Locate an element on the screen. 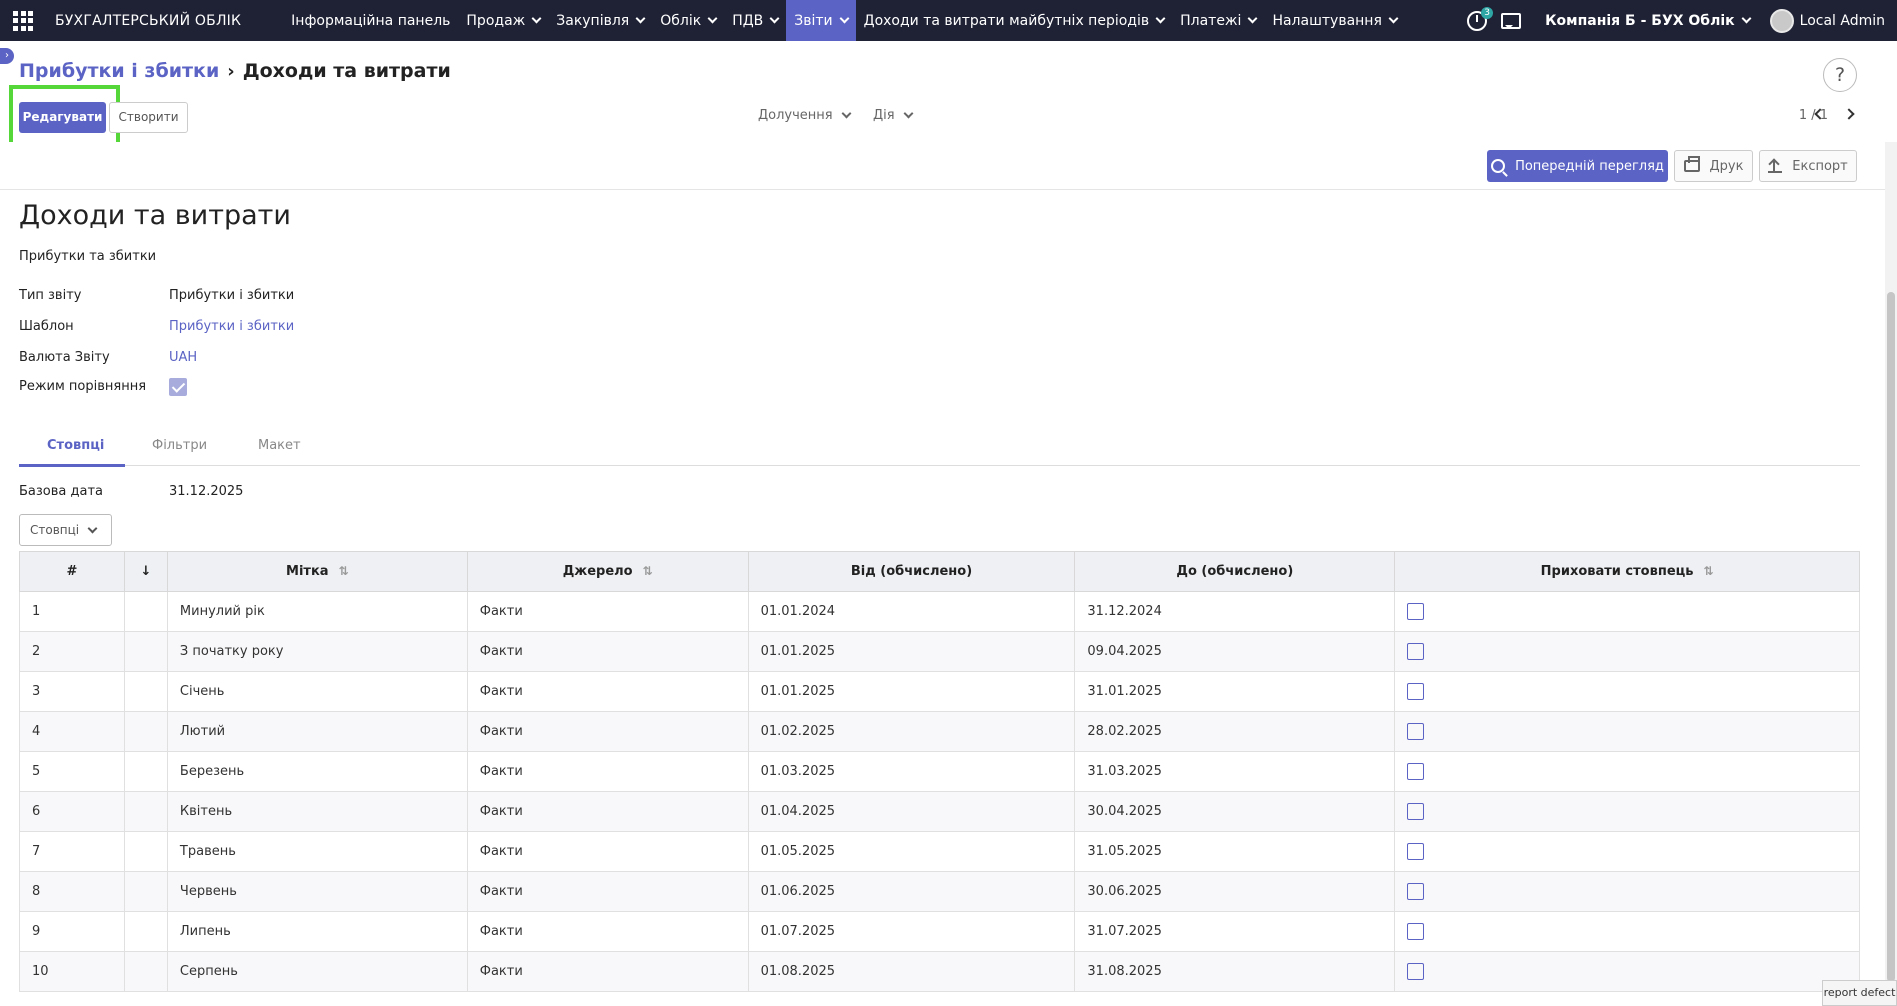 This screenshot has width=1897, height=1006. tab-columns: Стовпці is located at coordinates (75, 445).